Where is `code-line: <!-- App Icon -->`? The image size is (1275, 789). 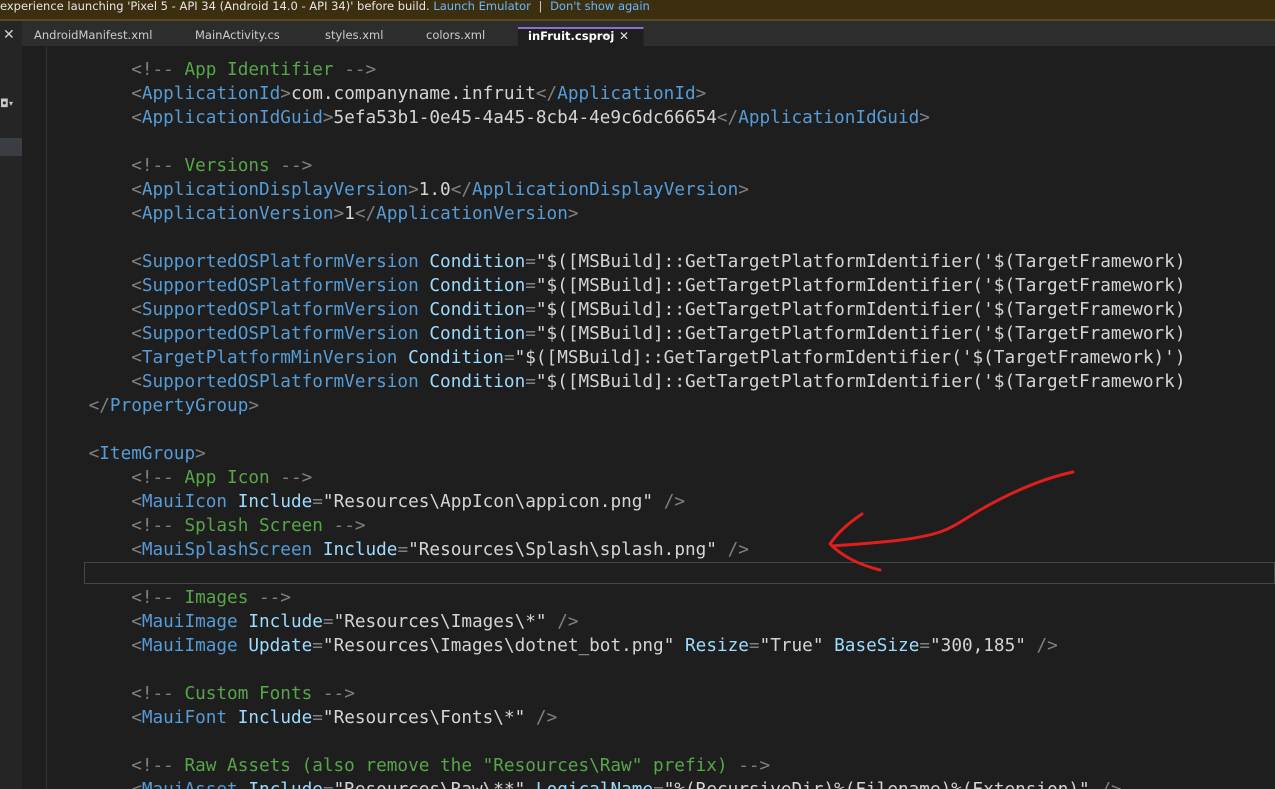
code-line: <!-- App Icon --> is located at coordinates (222, 478).